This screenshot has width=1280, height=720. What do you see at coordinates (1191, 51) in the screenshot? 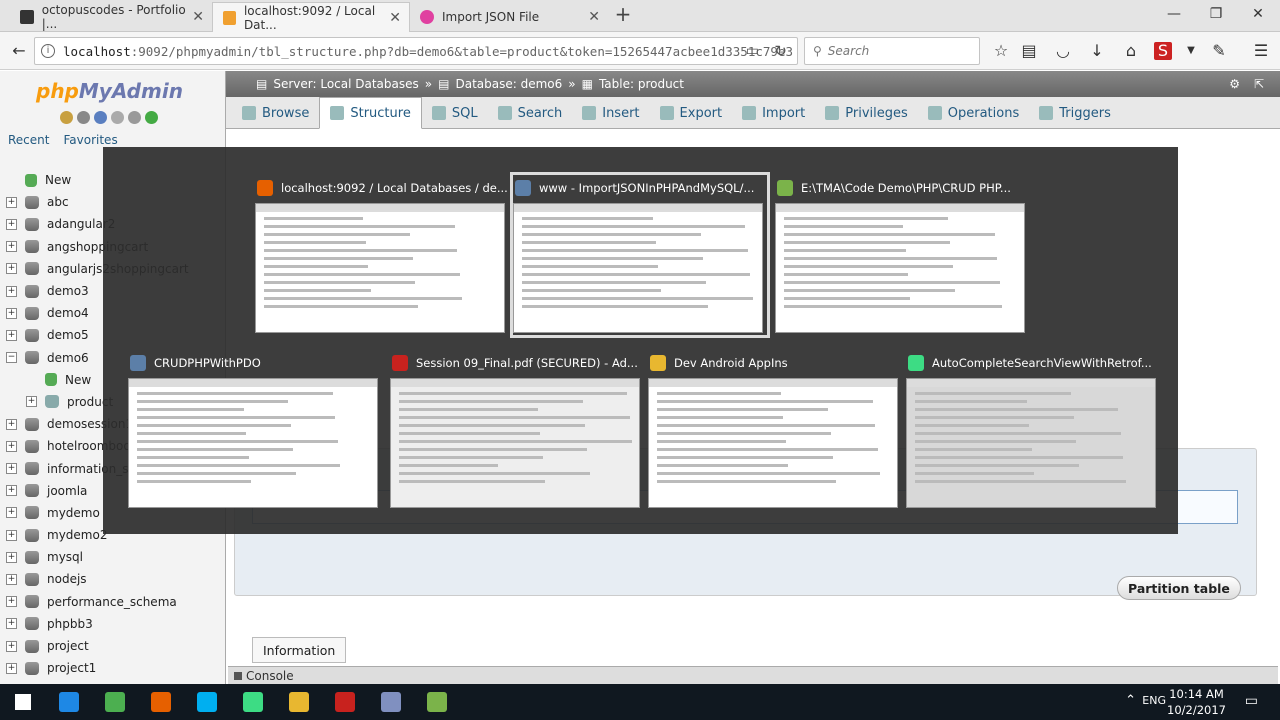
I see `chevron-down-icon: ▼` at bounding box center [1191, 51].